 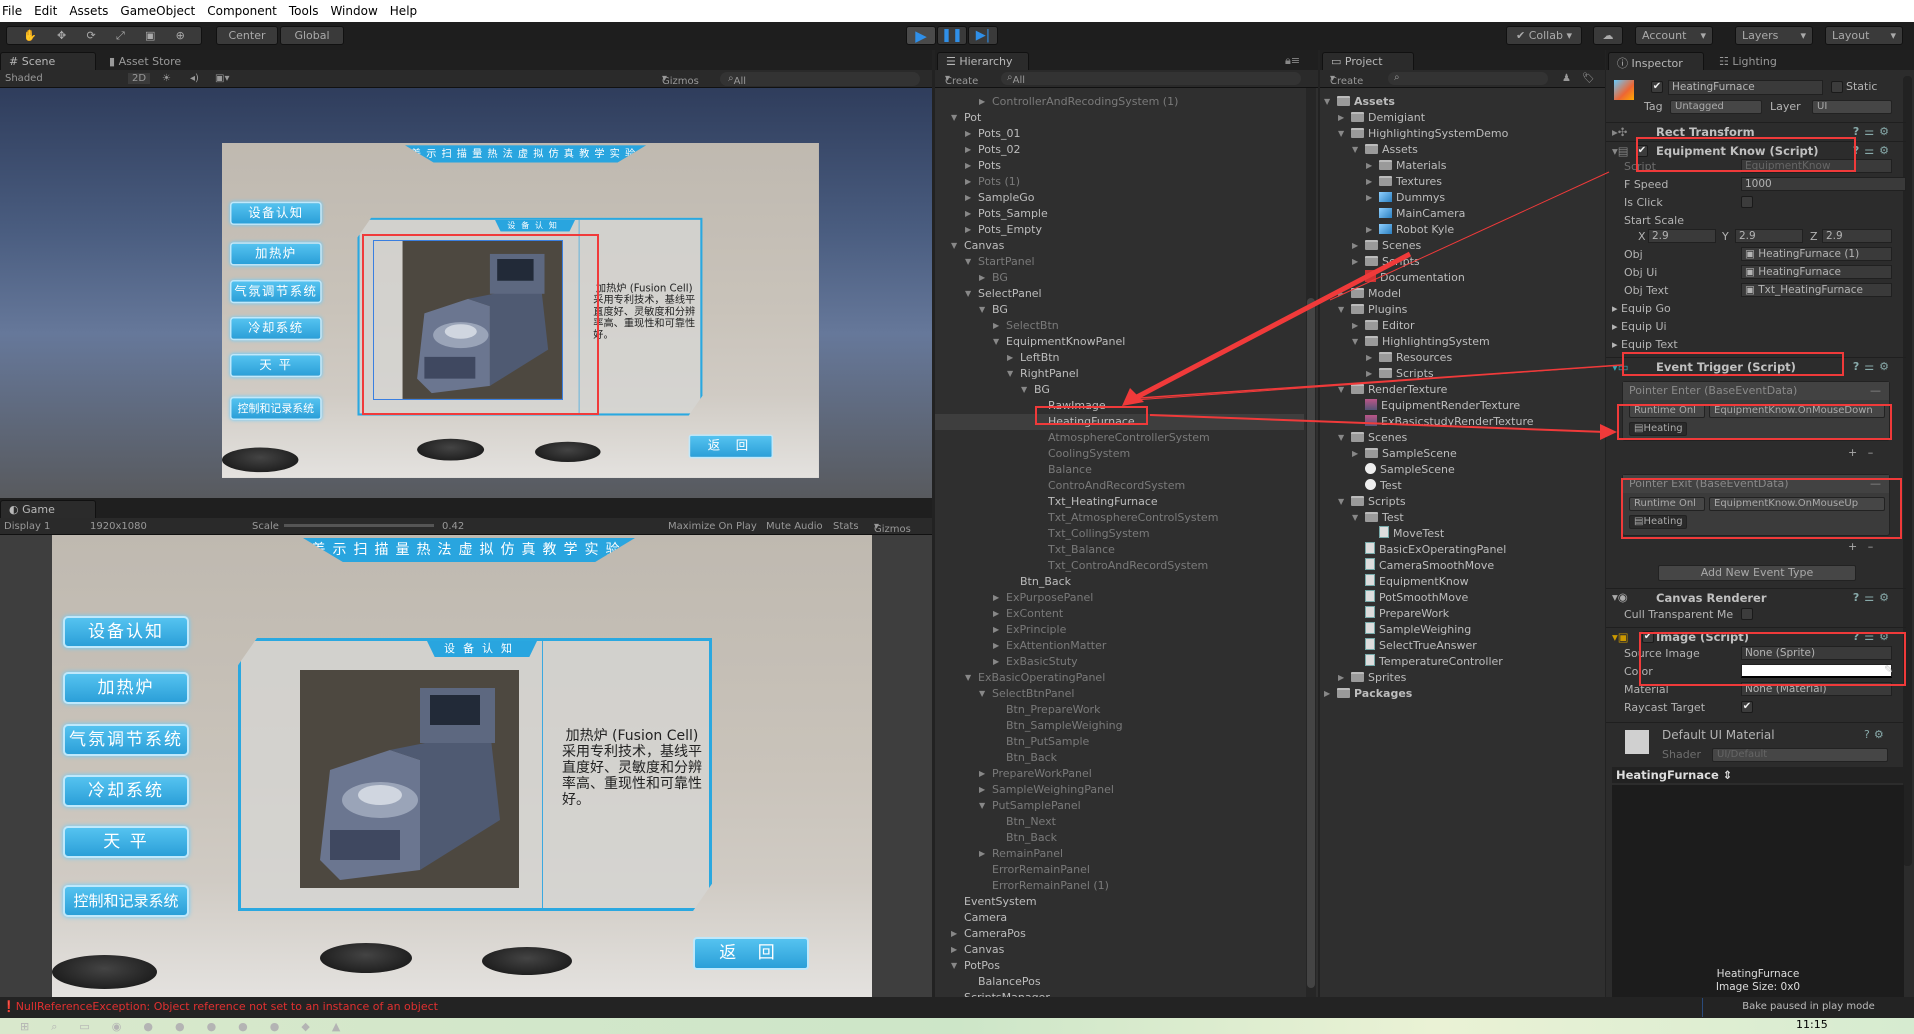 I want to click on project-search-input: ⌕, so click(x=1468, y=78).